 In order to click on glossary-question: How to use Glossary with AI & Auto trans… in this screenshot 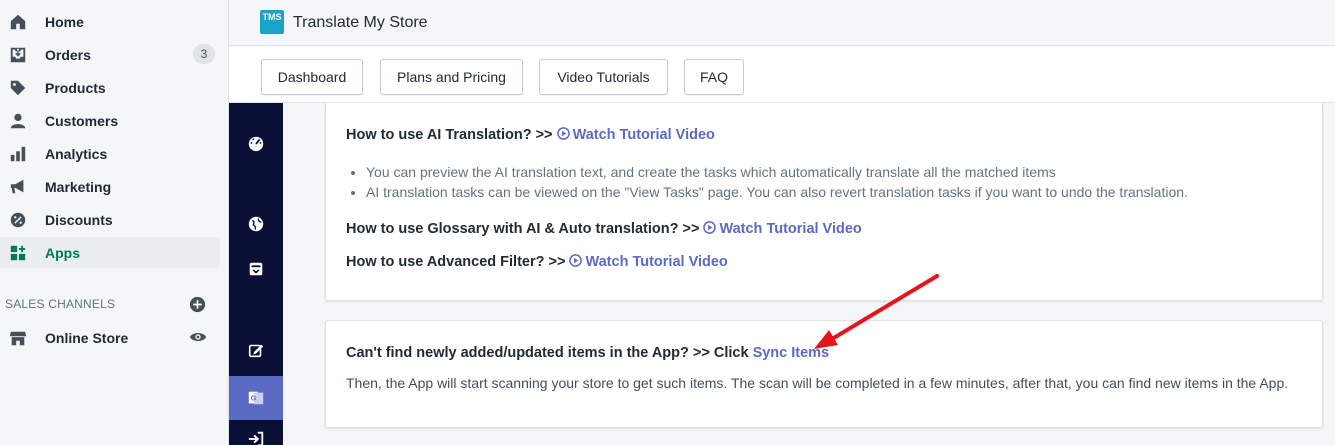, I will do `click(604, 229)`.